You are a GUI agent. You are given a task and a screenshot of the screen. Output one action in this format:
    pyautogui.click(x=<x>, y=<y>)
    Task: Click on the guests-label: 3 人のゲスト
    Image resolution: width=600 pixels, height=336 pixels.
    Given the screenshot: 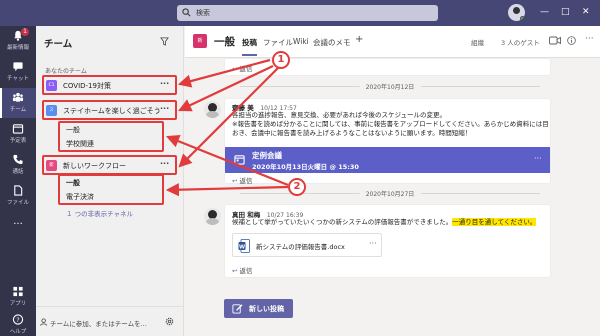 What is the action you would take?
    pyautogui.click(x=520, y=42)
    